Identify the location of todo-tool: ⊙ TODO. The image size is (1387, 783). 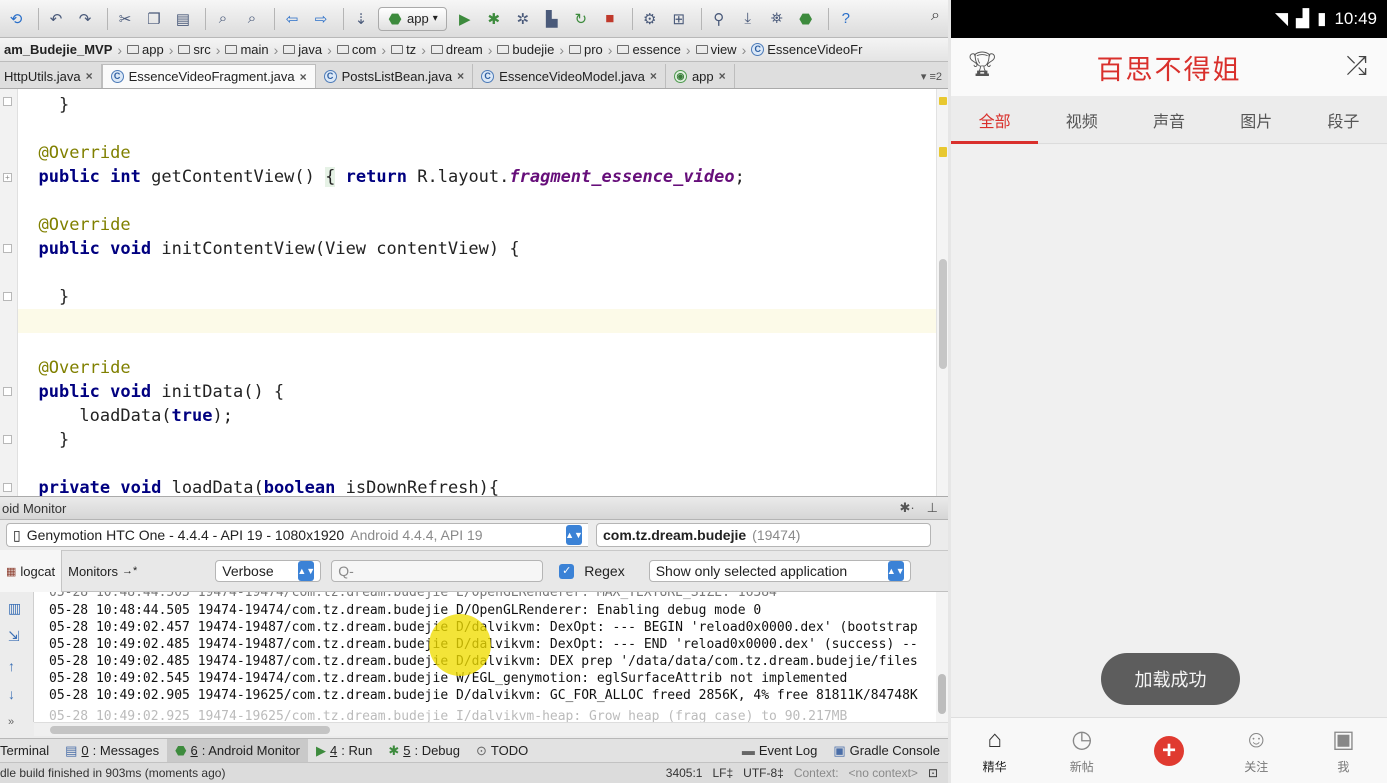
(502, 750).